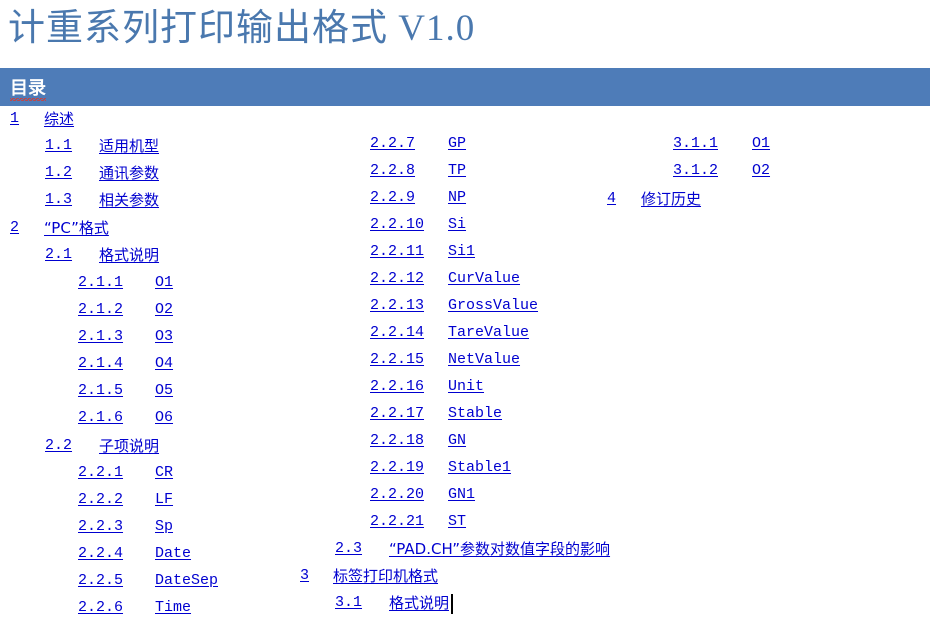 The image size is (930, 617). I want to click on toc-entry-number: 2.2.13, so click(397, 306).